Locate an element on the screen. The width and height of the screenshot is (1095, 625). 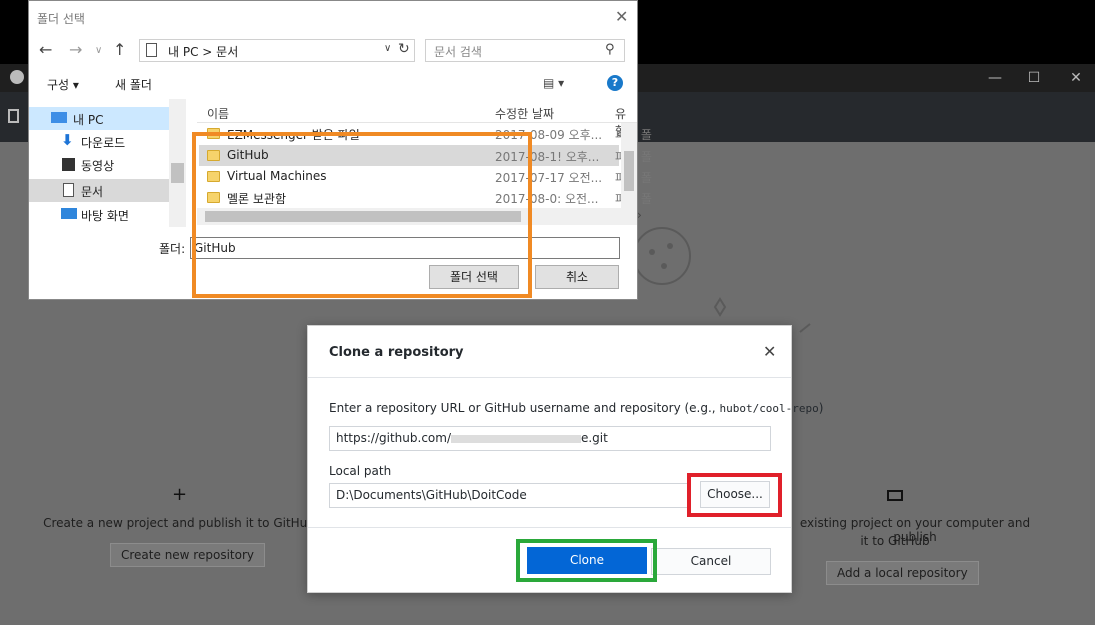
download-arrow-icon: ⬇ is located at coordinates (67, 140).